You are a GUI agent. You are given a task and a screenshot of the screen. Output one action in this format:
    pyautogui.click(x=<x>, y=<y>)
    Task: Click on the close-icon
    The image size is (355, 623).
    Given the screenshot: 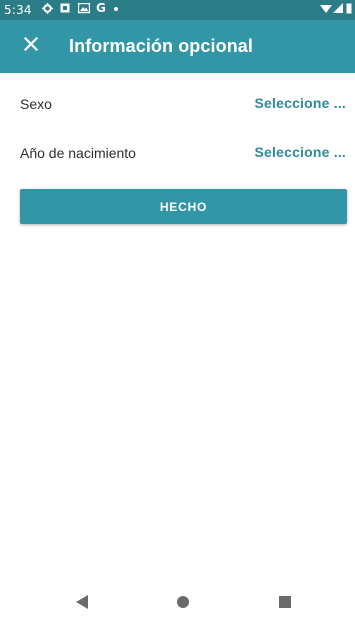 What is the action you would take?
    pyautogui.click(x=31, y=46)
    